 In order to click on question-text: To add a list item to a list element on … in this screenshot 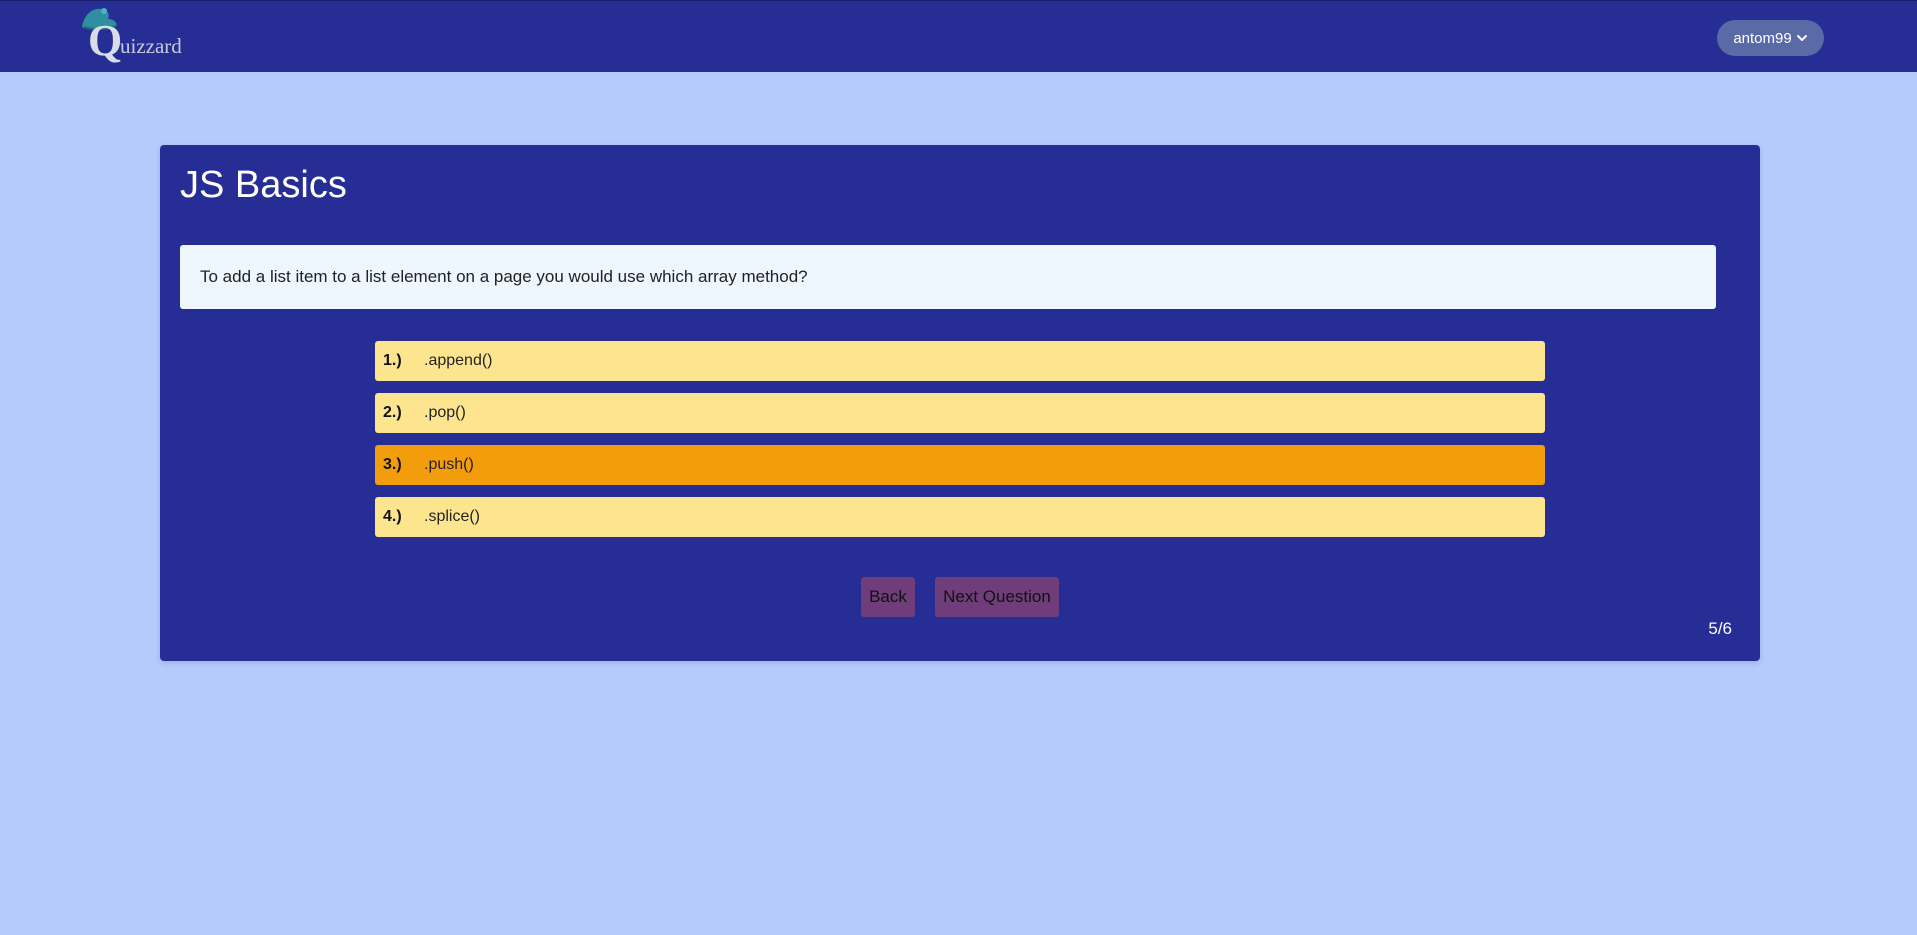, I will do `click(504, 276)`.